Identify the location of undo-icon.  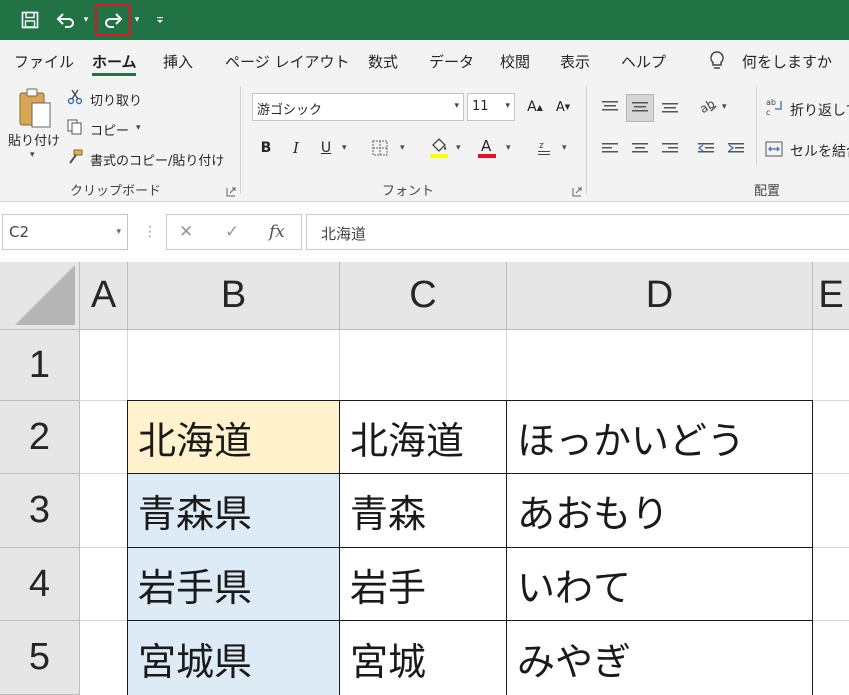
(66, 20).